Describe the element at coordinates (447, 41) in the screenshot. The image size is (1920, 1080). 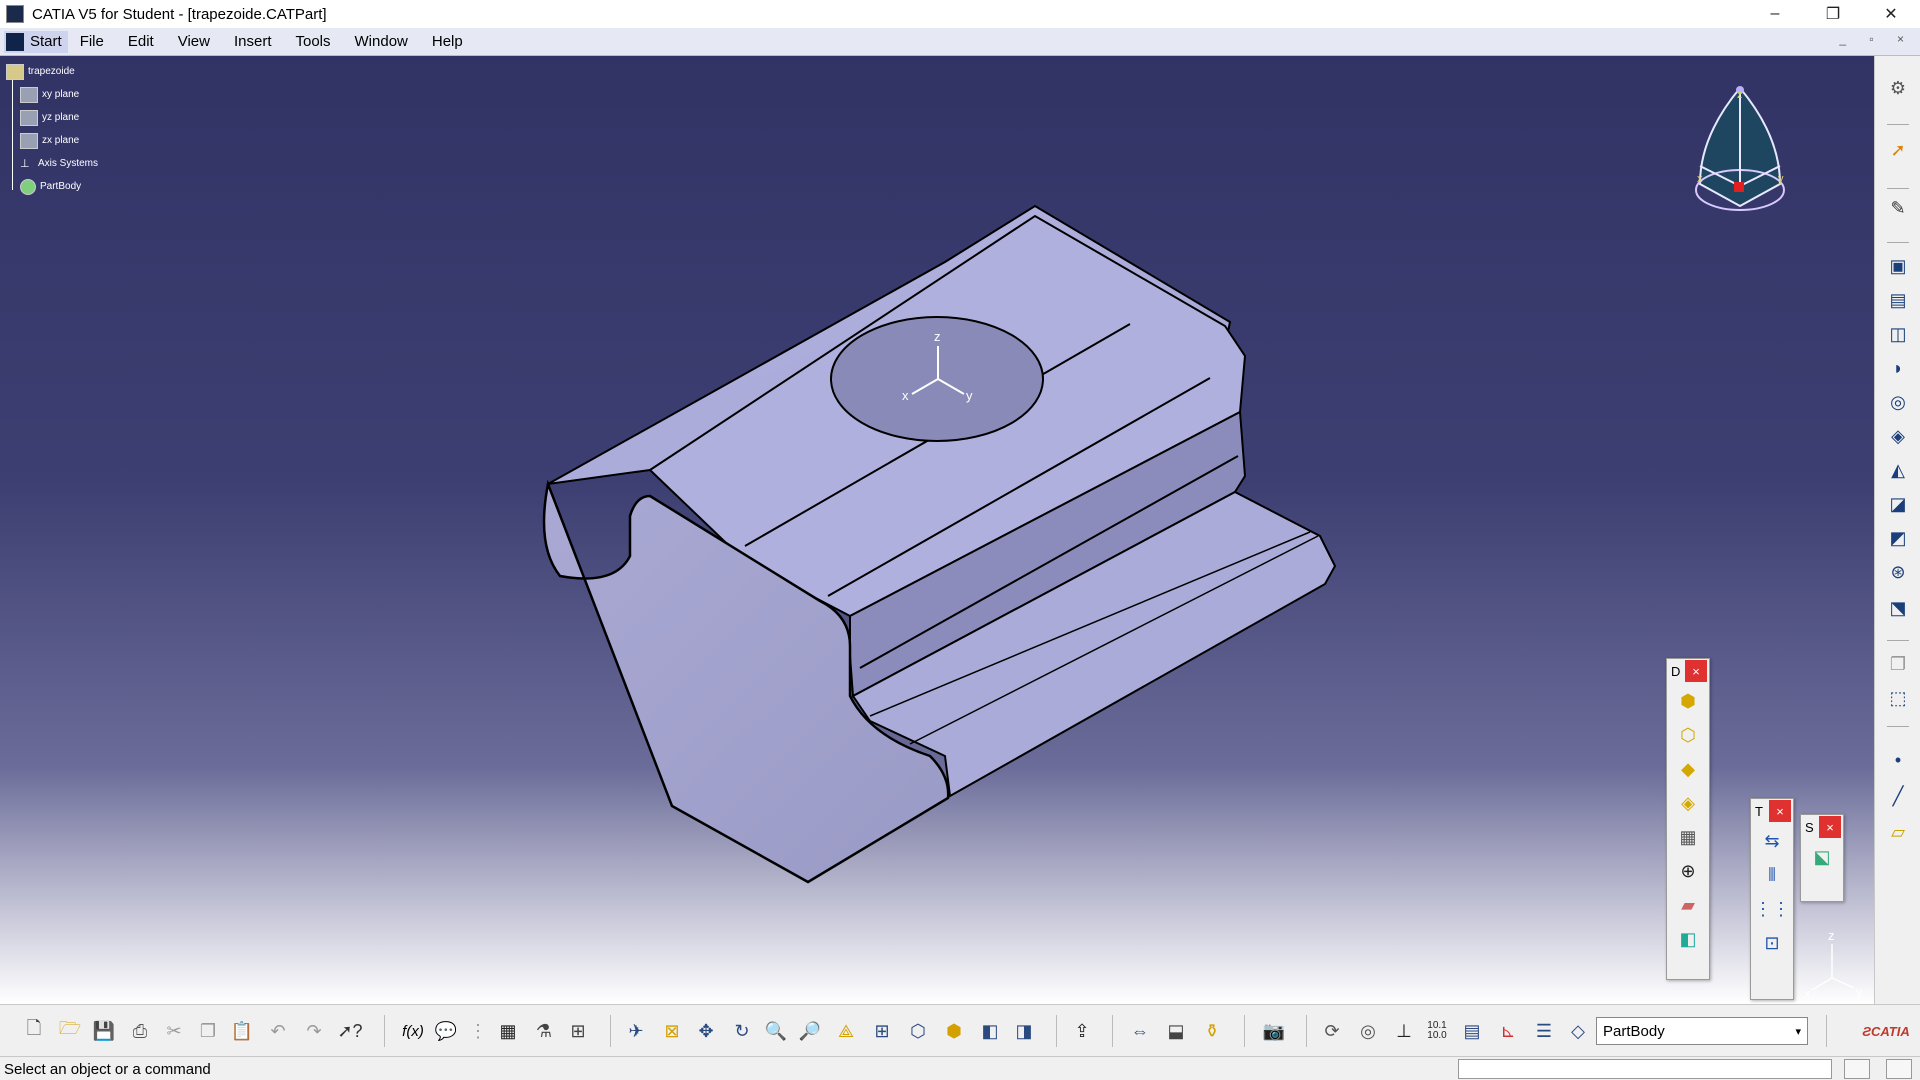
I see `menu-help: Help` at that location.